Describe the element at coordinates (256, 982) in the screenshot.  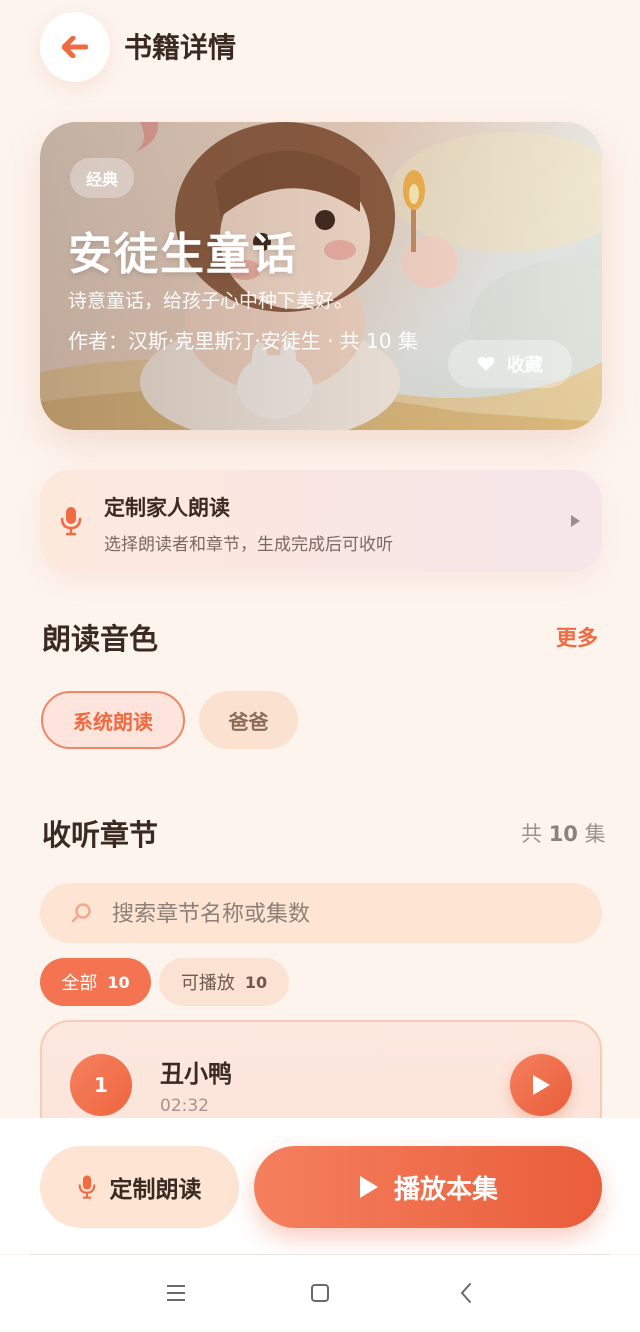
I see `filter-playable-count: 10` at that location.